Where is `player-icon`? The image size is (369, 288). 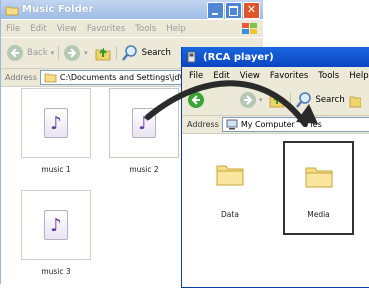 player-icon is located at coordinates (191, 57).